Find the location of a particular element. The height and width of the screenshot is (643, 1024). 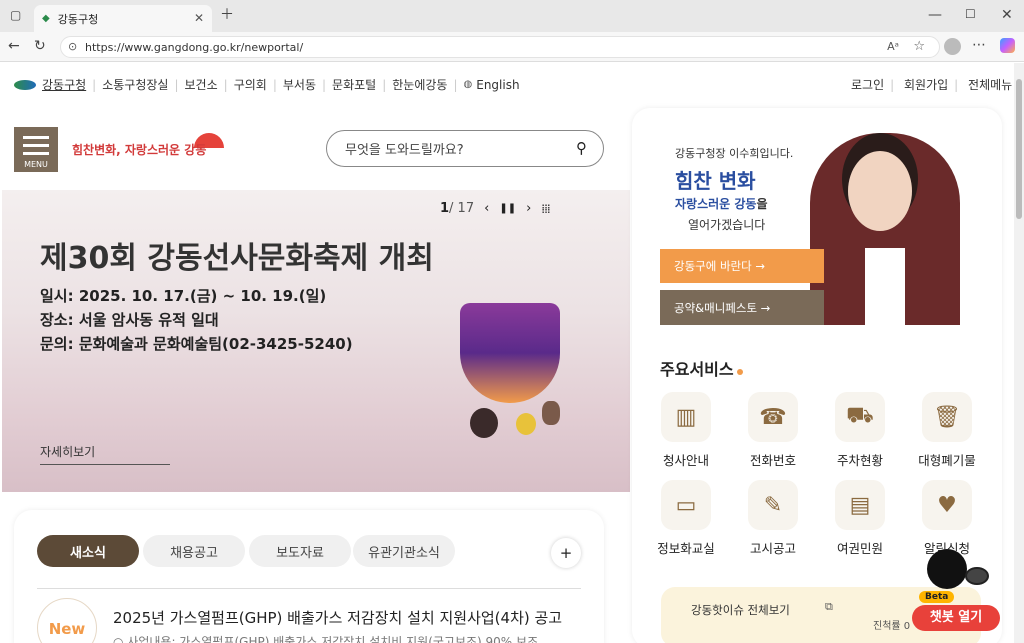

site-logo: 힘찬변화, 자랑스러운 강동 is located at coordinates (152, 149).